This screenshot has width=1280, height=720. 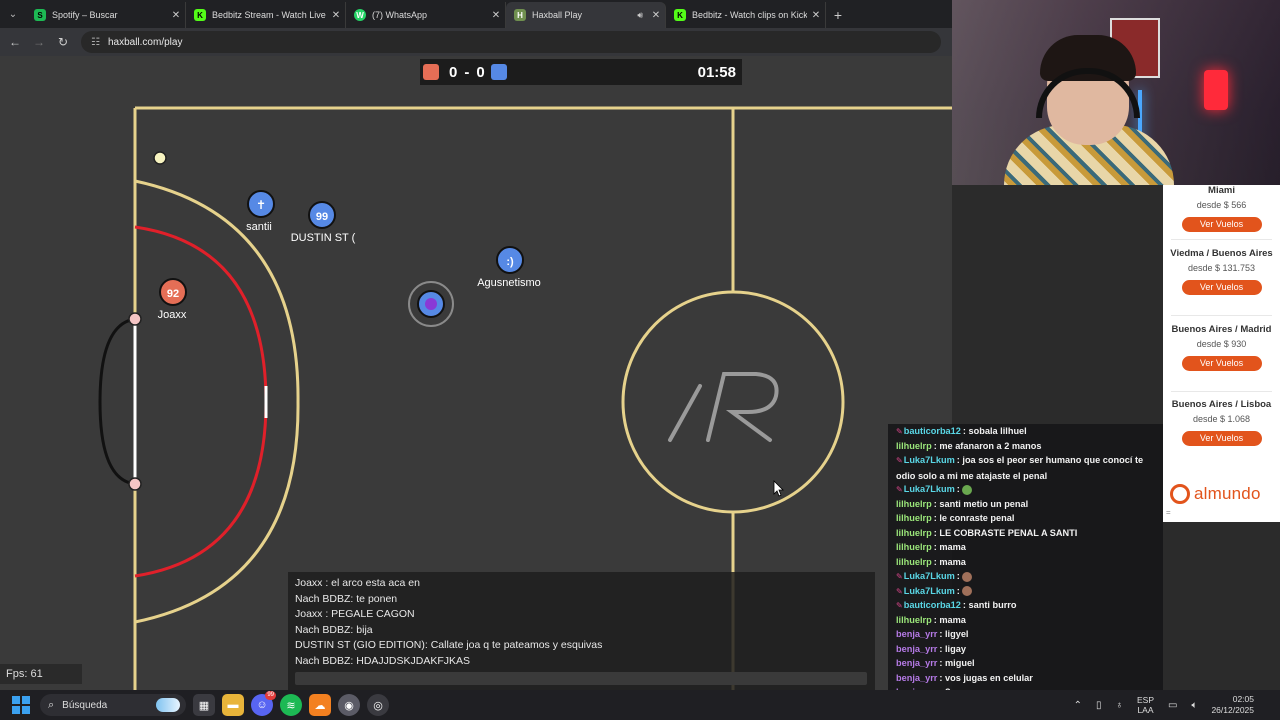 I want to click on reload-icon: ↻, so click(x=63, y=42).